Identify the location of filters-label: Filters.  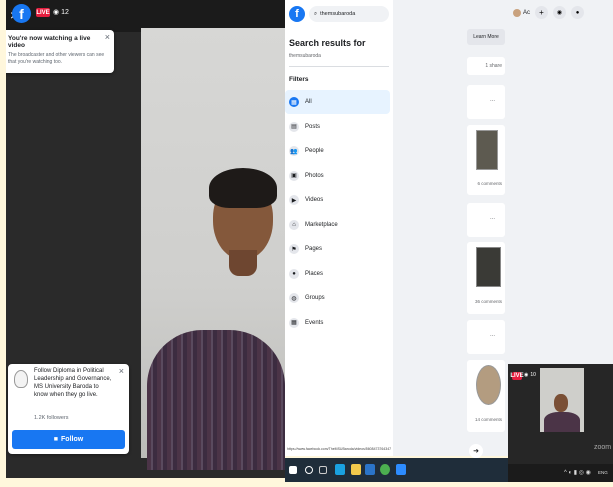
(299, 79).